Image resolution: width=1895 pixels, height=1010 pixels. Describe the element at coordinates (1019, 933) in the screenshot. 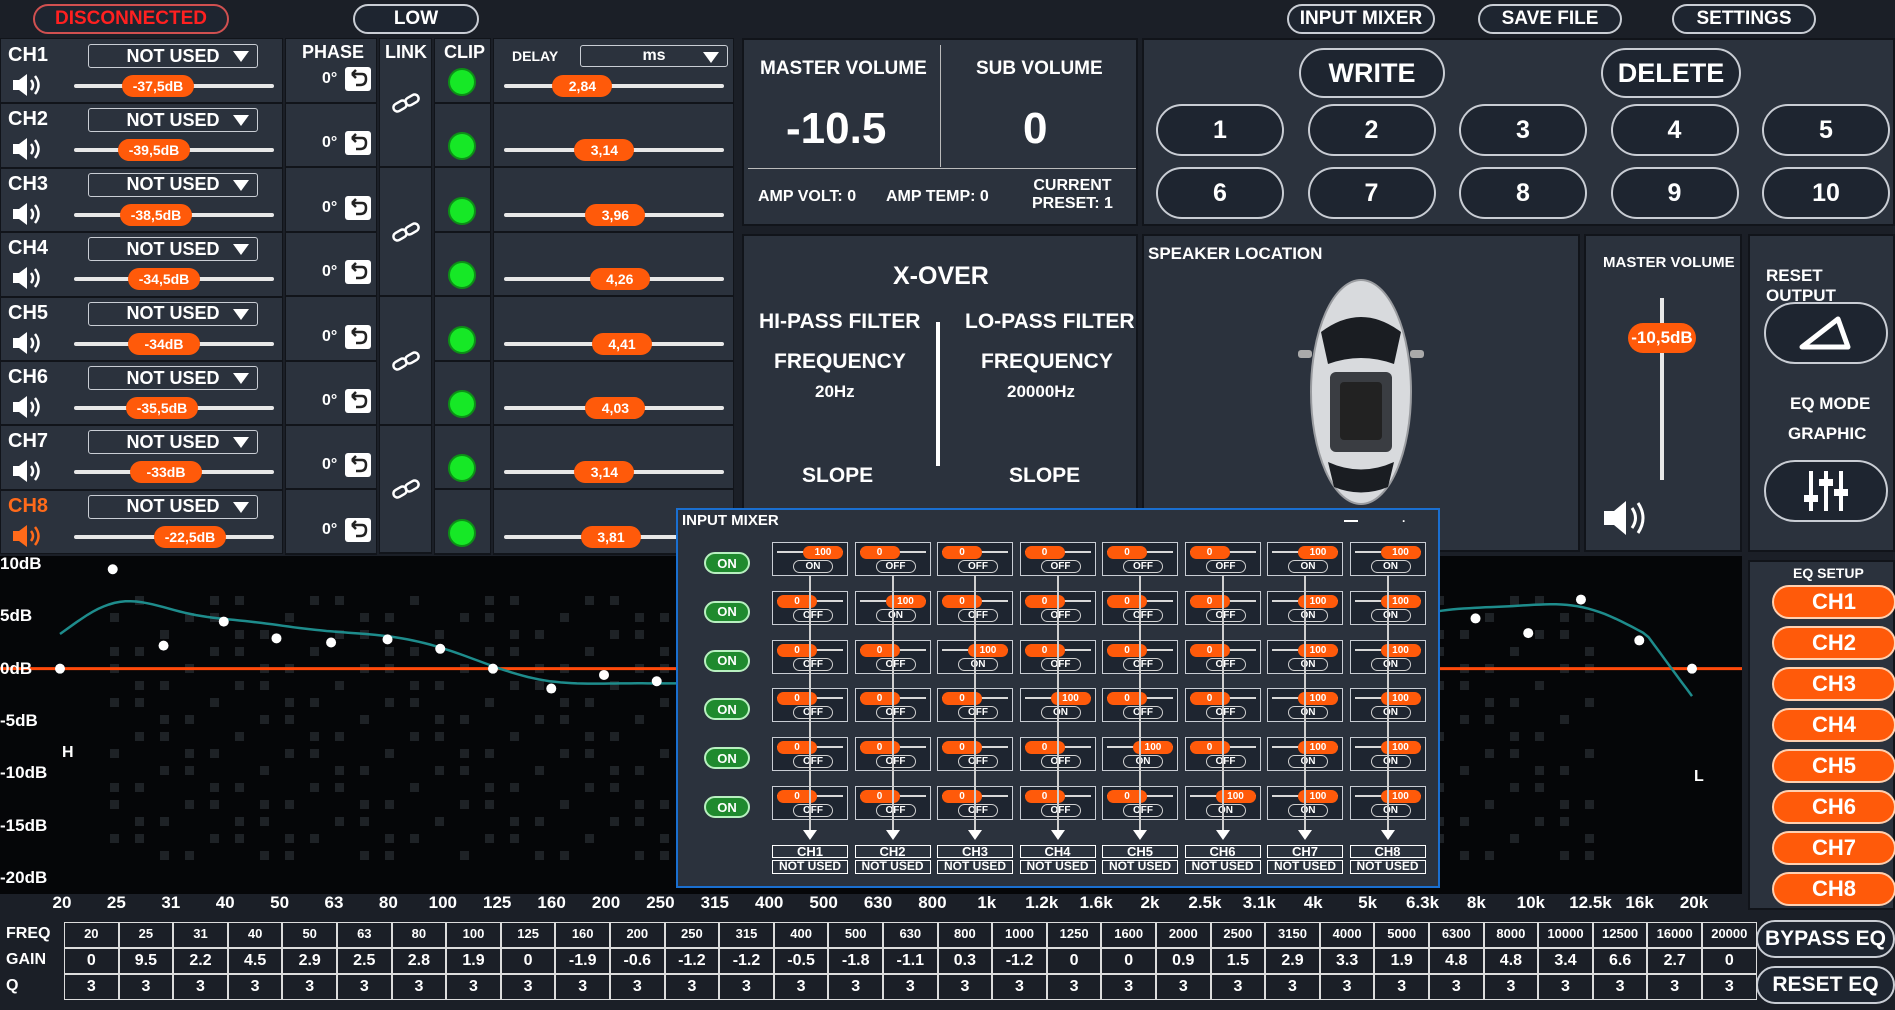

I see `eq-table-cell: 1000` at that location.